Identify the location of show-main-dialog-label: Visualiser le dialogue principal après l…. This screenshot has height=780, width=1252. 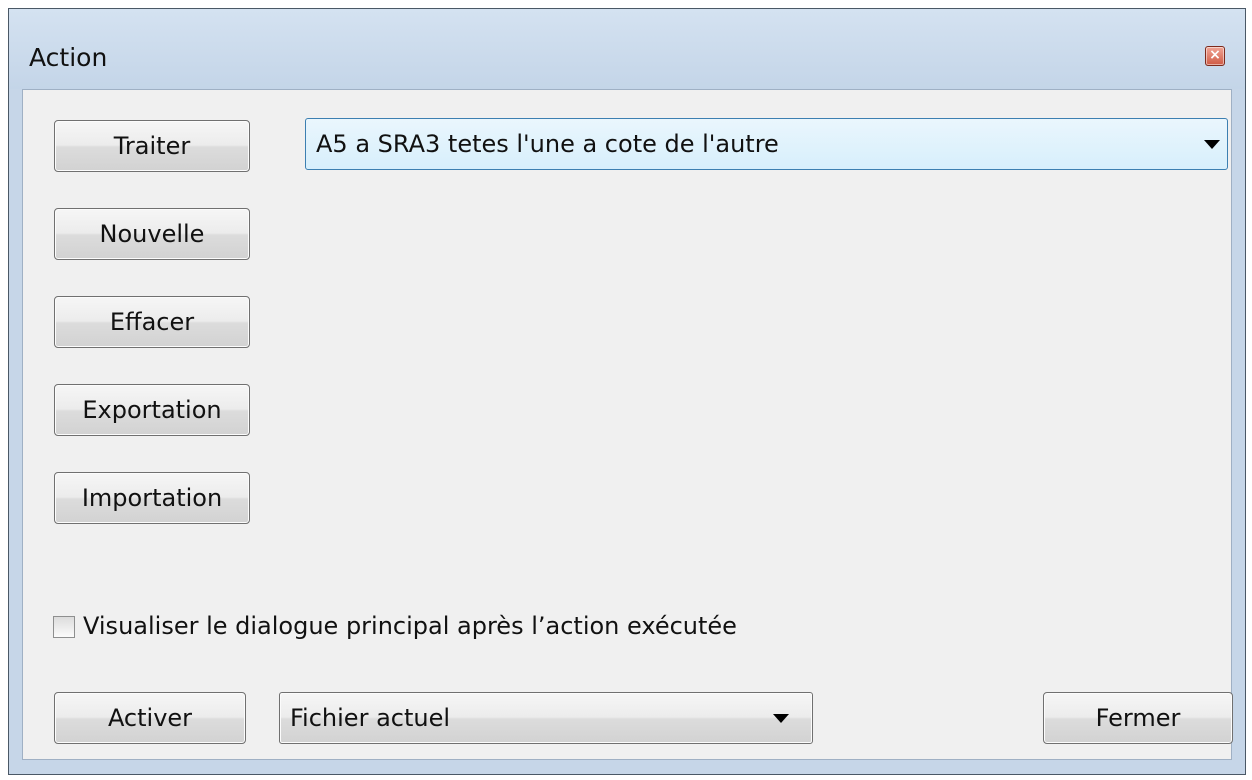
(410, 626).